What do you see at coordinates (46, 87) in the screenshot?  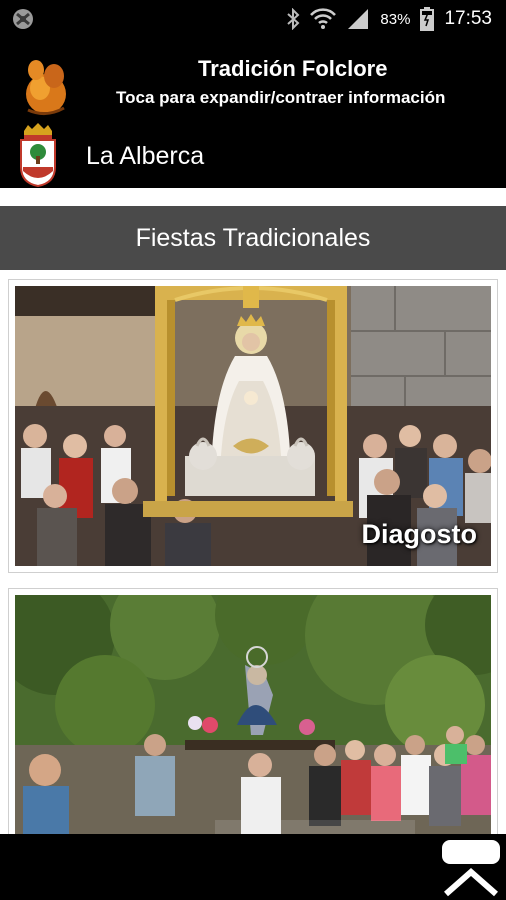 I see `figure-logo` at bounding box center [46, 87].